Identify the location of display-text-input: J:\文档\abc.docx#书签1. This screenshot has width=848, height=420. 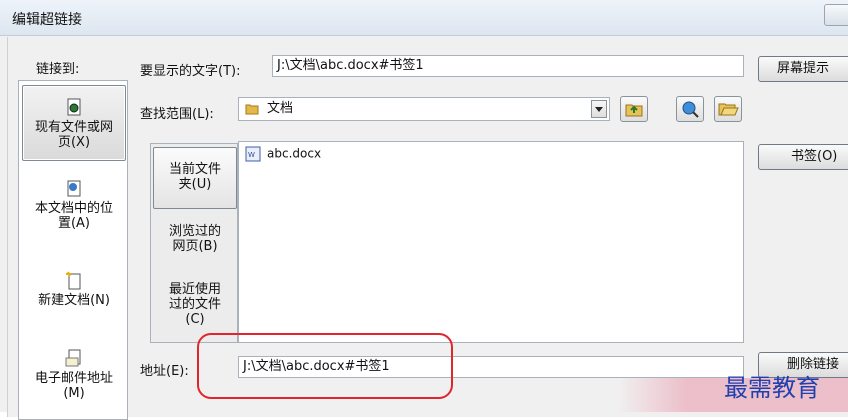
(508, 66).